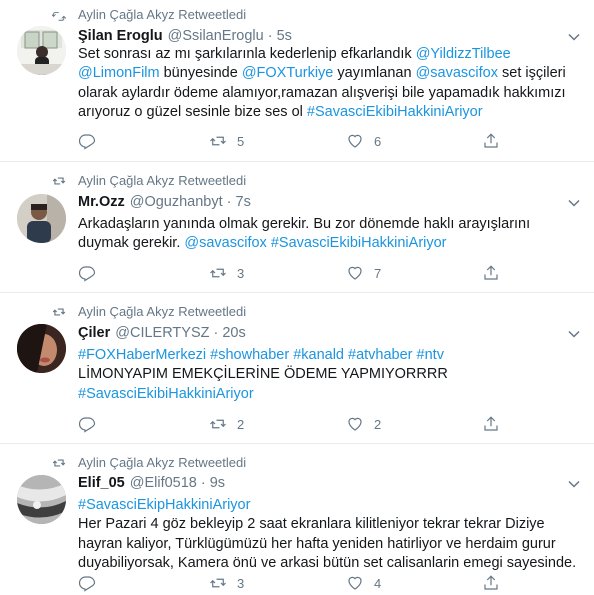 The image size is (594, 595). What do you see at coordinates (430, 355) in the screenshot?
I see `hashtag-link: #ntv` at bounding box center [430, 355].